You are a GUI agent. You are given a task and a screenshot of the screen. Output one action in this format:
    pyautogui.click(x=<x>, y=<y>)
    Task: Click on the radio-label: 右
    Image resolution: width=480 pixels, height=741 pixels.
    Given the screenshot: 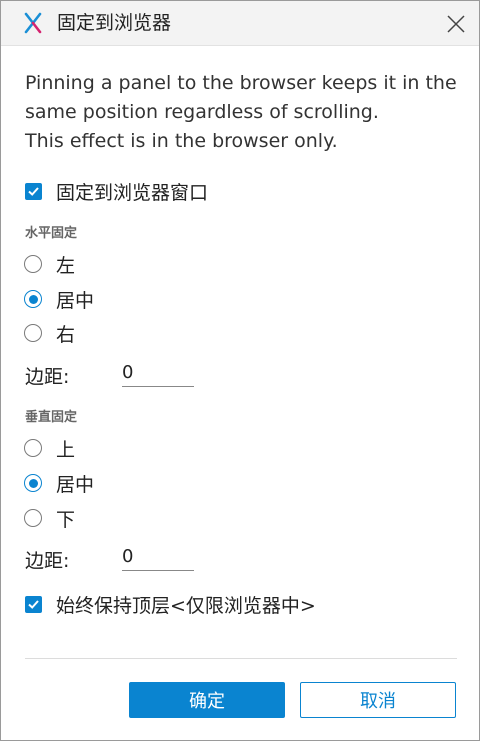 What is the action you would take?
    pyautogui.click(x=66, y=334)
    